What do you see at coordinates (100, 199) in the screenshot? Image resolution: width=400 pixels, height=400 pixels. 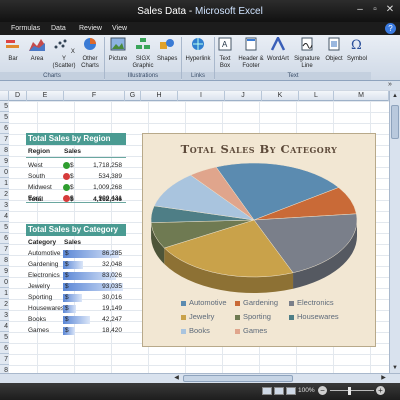 I see `total-value: 4,162,346` at bounding box center [100, 199].